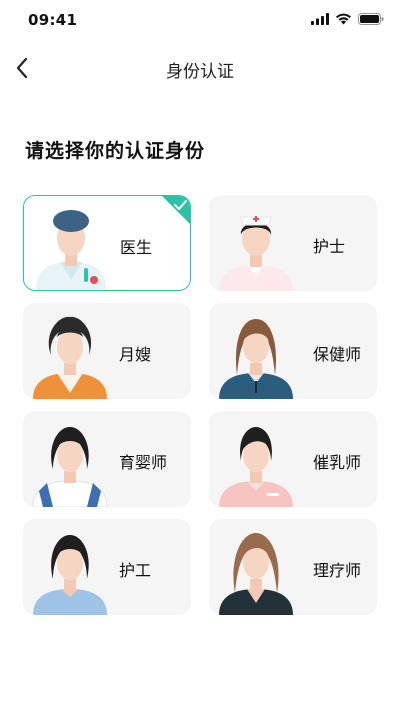 The height and width of the screenshot is (711, 400). I want to click on role-label: 护工, so click(135, 570).